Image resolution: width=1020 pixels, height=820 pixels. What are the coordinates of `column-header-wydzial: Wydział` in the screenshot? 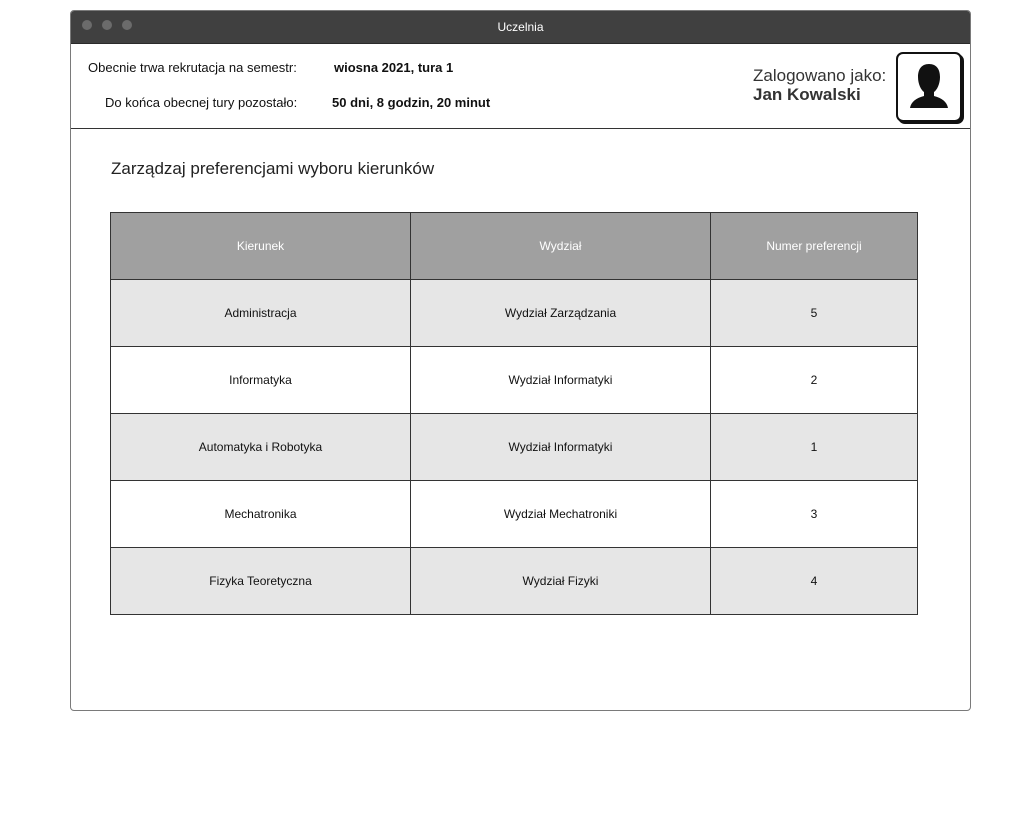 It's located at (560, 246).